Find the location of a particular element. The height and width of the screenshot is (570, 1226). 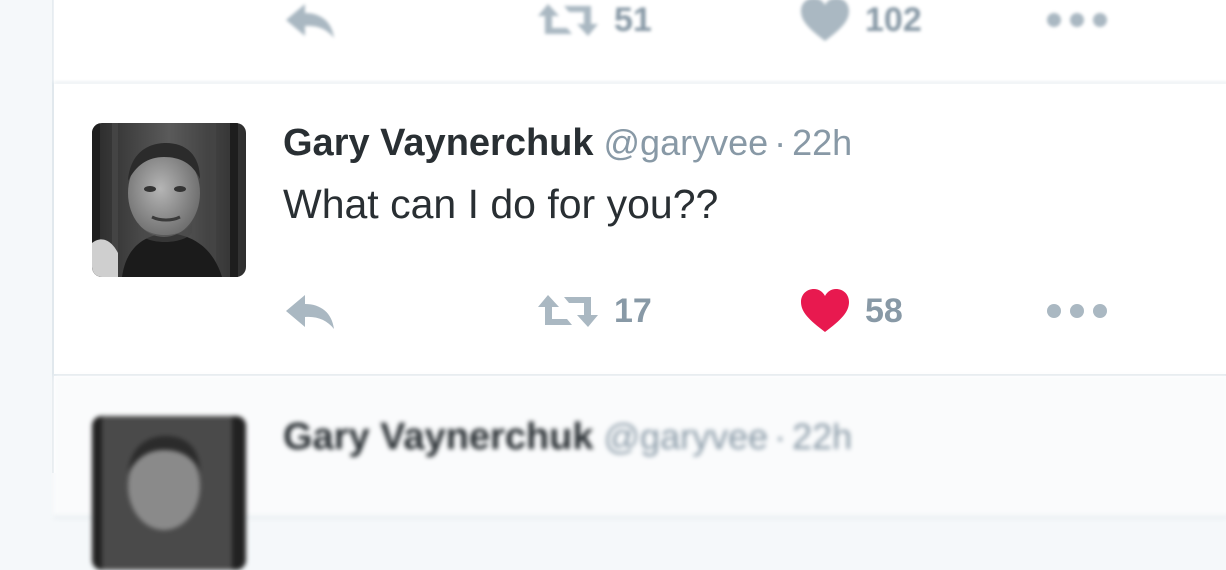

like-button: 102 is located at coordinates (860, 22).